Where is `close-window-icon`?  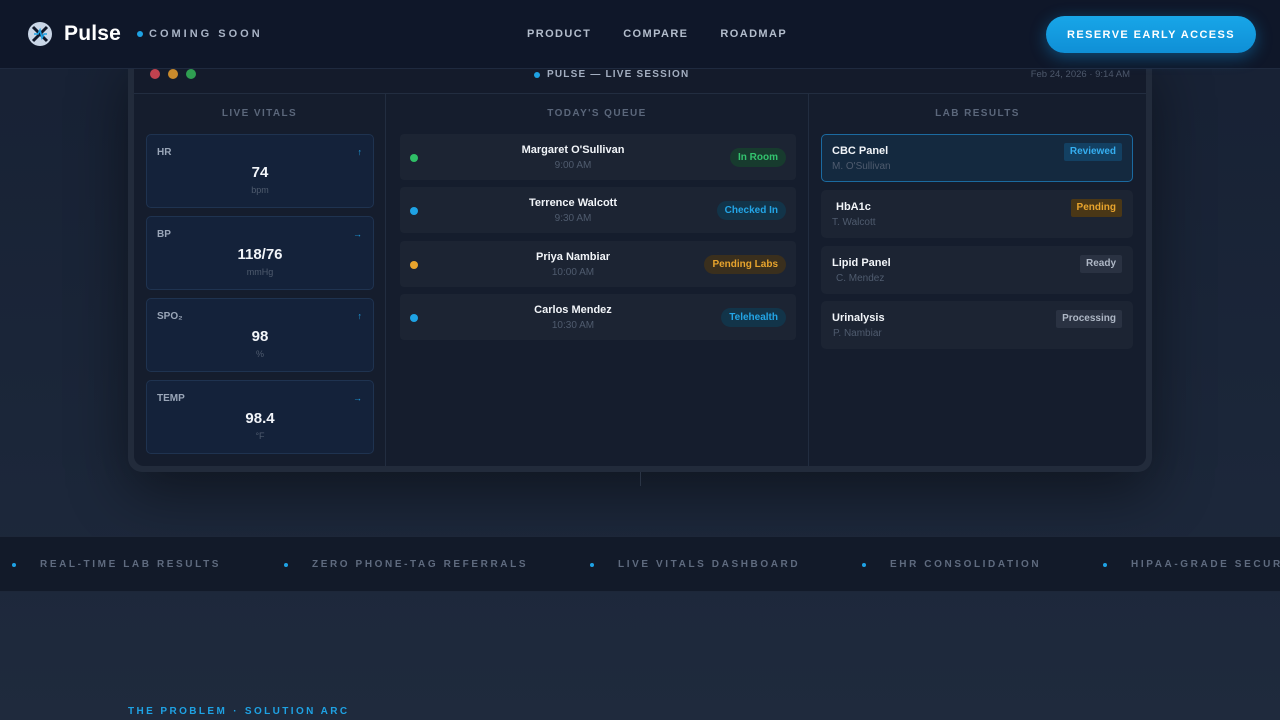
close-window-icon is located at coordinates (155, 74).